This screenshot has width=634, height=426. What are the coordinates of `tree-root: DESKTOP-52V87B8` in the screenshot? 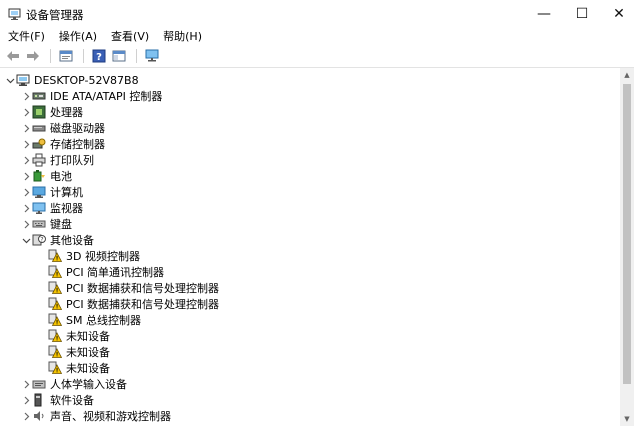 It's located at (71, 80).